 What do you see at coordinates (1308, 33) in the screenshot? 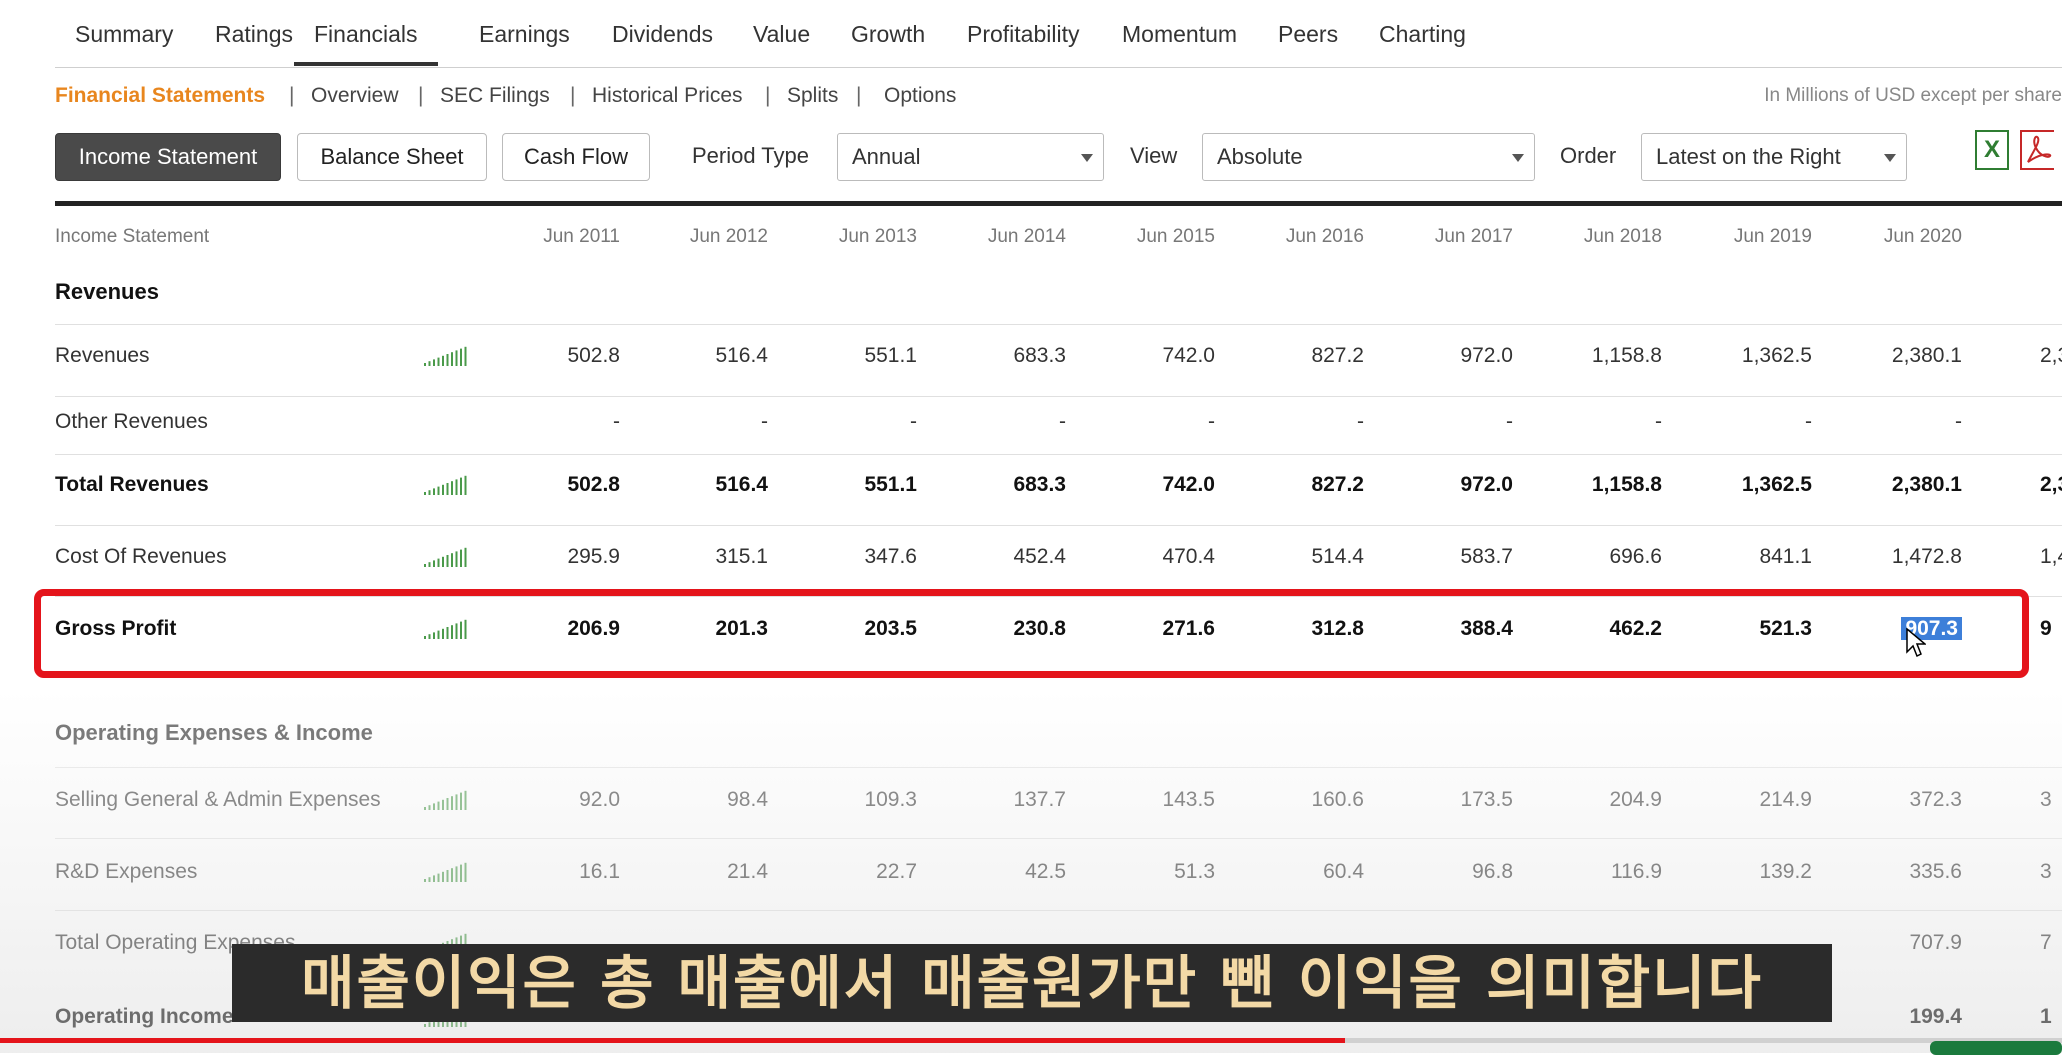
I see `tab-peers: Peers` at bounding box center [1308, 33].